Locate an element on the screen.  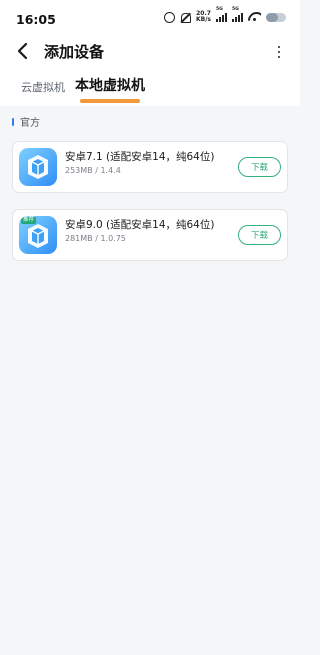
tab-local-vm: 本地虚拟机 is located at coordinates (110, 85).